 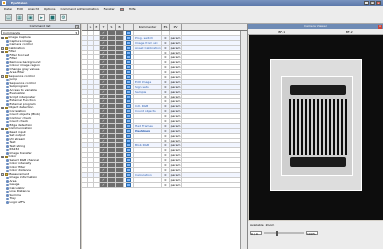 I want to click on run-icon: ▸, so click(x=41, y=17).